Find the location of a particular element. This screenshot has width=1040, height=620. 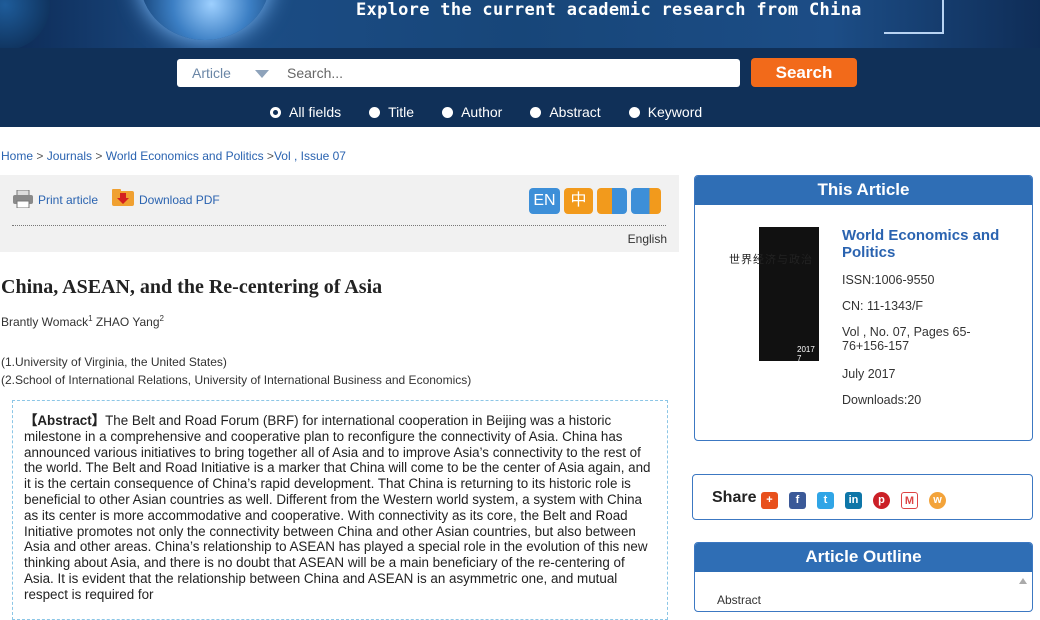

cover-title: 世界经济与政治 is located at coordinates (771, 260).